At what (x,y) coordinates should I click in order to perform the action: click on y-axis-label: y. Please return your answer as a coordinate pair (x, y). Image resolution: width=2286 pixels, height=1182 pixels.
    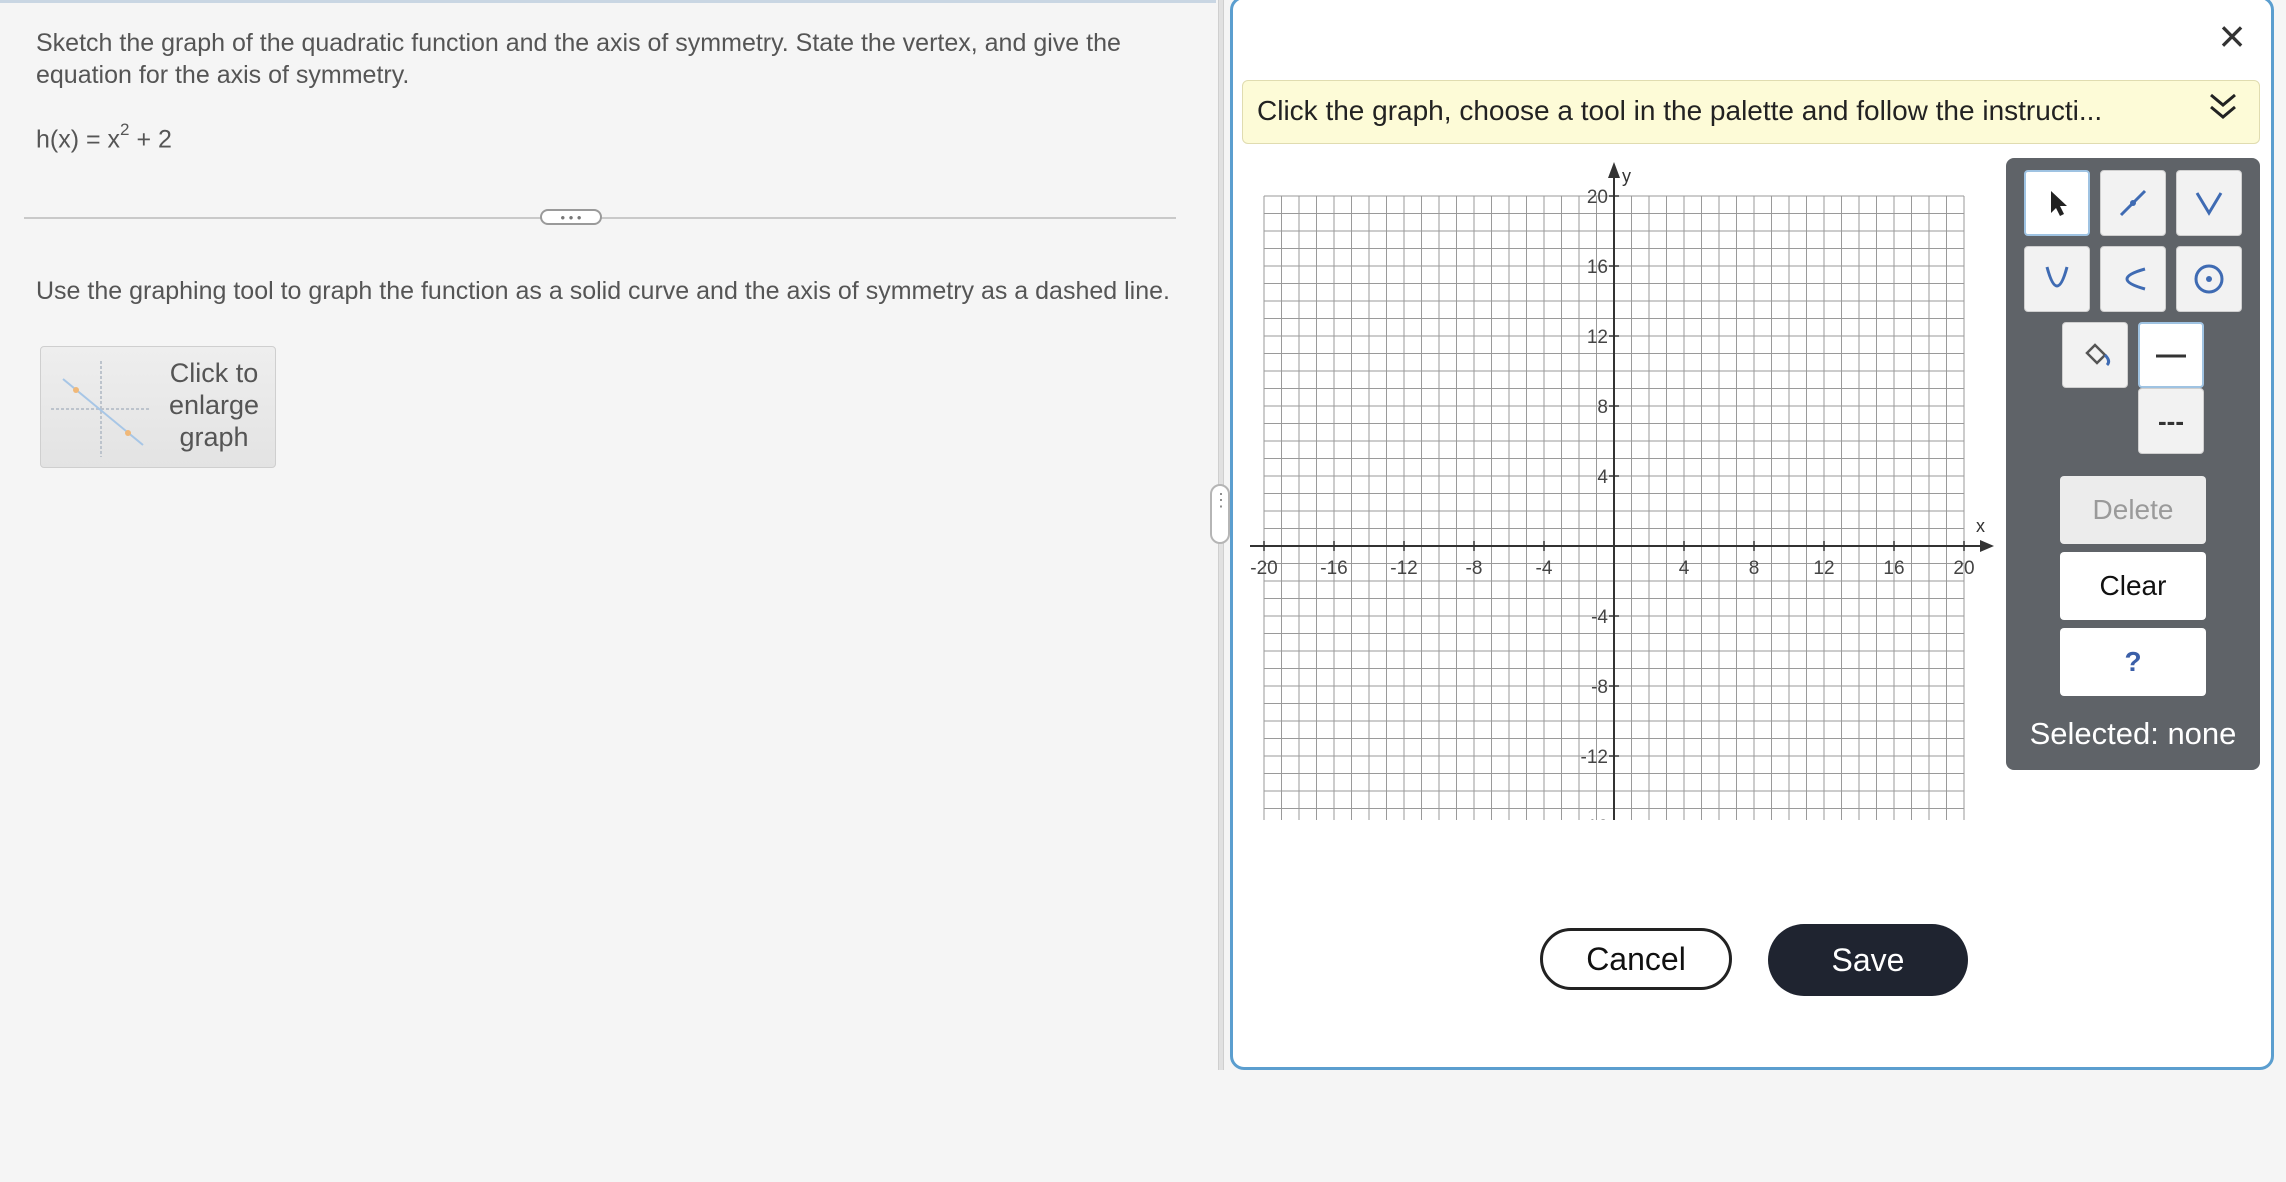
    Looking at the image, I should click on (1626, 176).